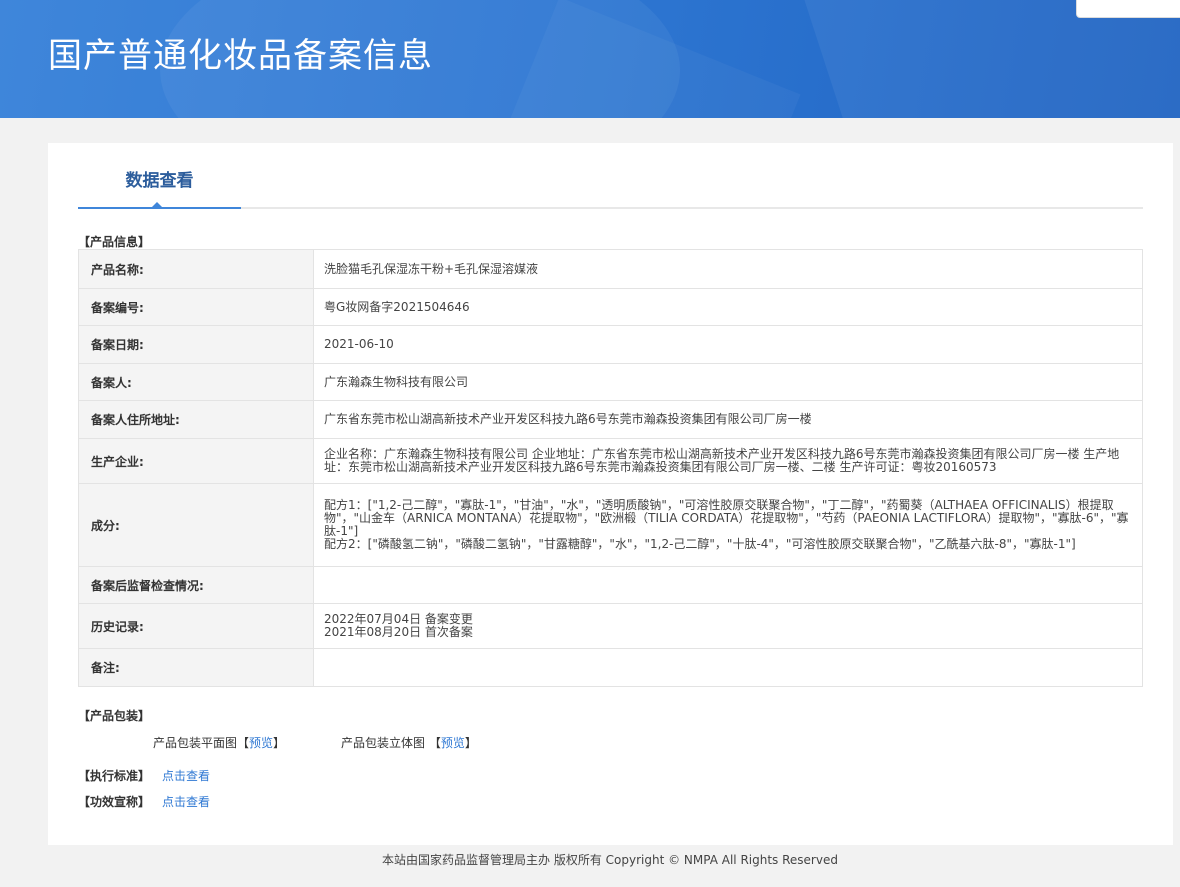  I want to click on row-value: 2022年07月04日 备案变更 2021年08月20日 首次备案, so click(728, 626).